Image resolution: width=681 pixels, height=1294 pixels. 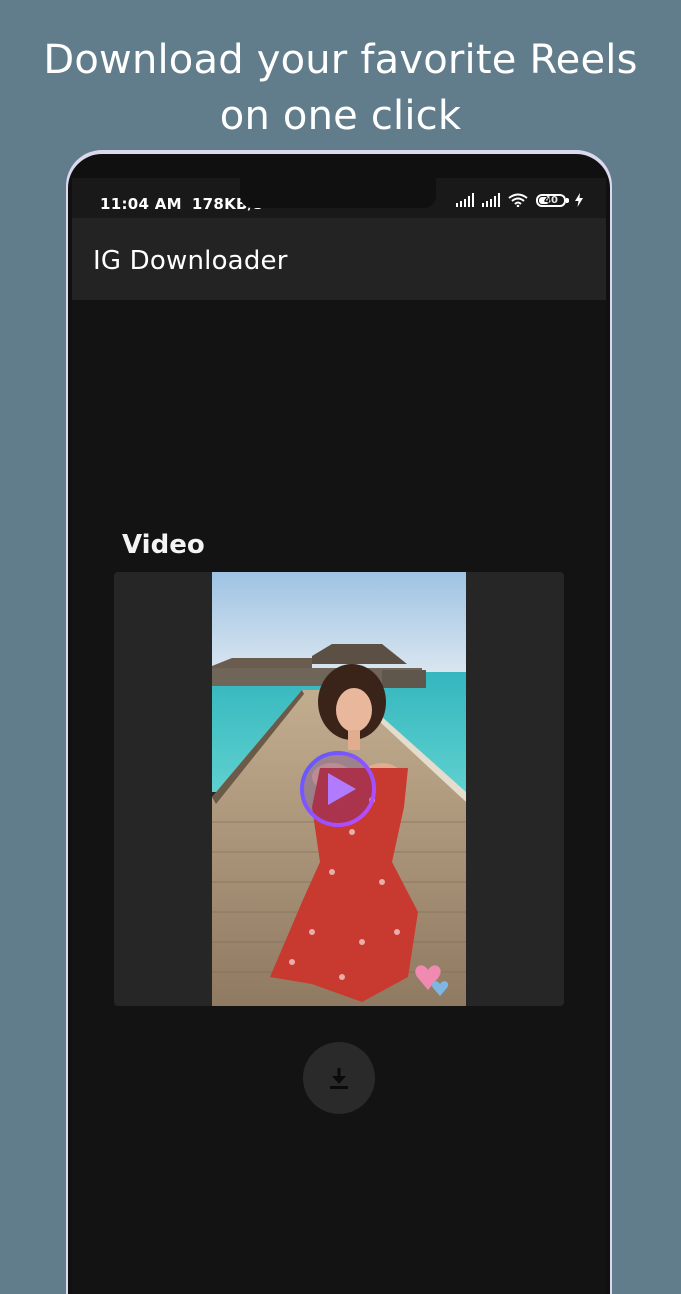 I want to click on download-icon, so click(x=339, y=1078).